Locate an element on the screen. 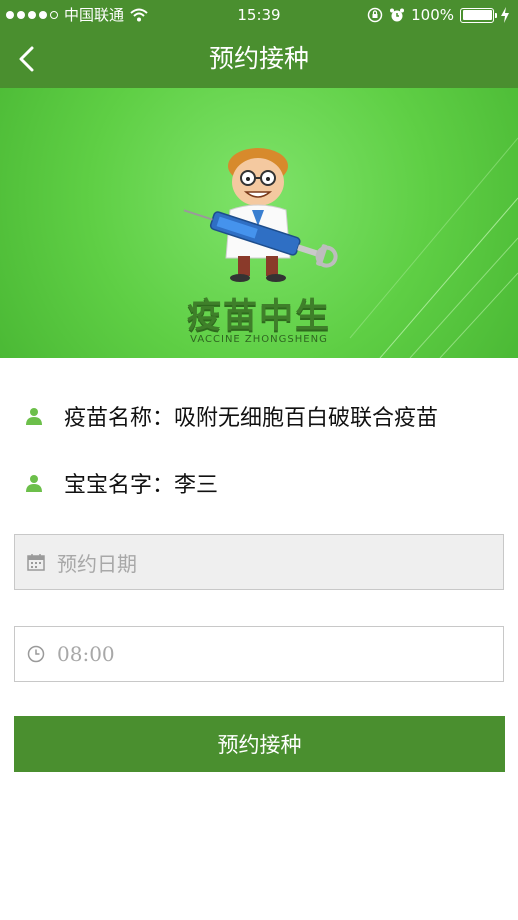 The image size is (518, 920). baby-name-row: 宝宝名字：李三 is located at coordinates (122, 483).